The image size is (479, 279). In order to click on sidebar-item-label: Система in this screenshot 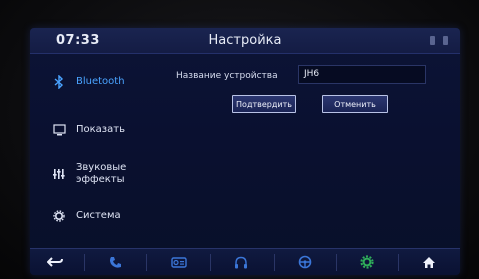, I will do `click(98, 215)`.